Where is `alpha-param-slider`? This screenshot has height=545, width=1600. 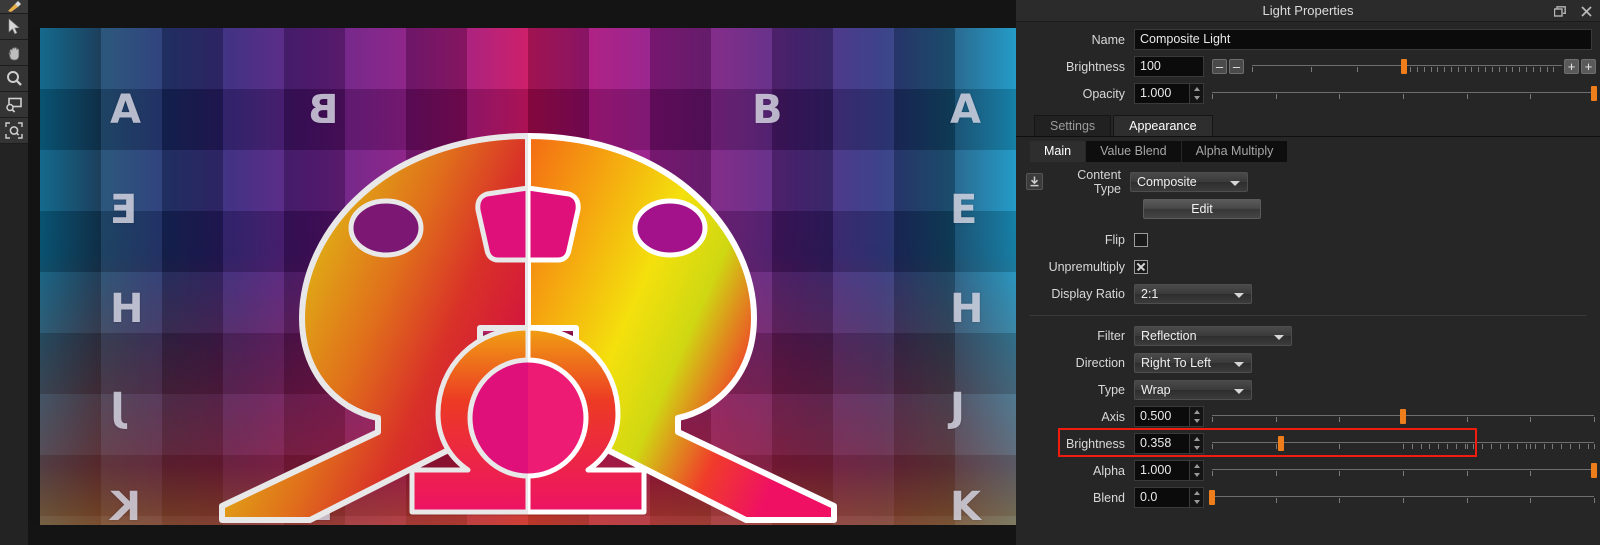
alpha-param-slider is located at coordinates (1404, 470).